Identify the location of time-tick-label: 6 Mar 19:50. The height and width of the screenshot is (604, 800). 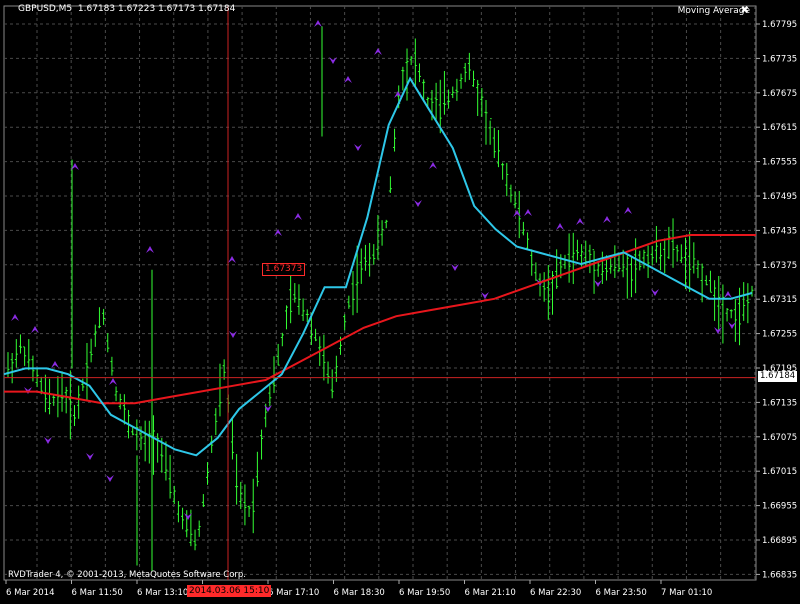
(424, 593).